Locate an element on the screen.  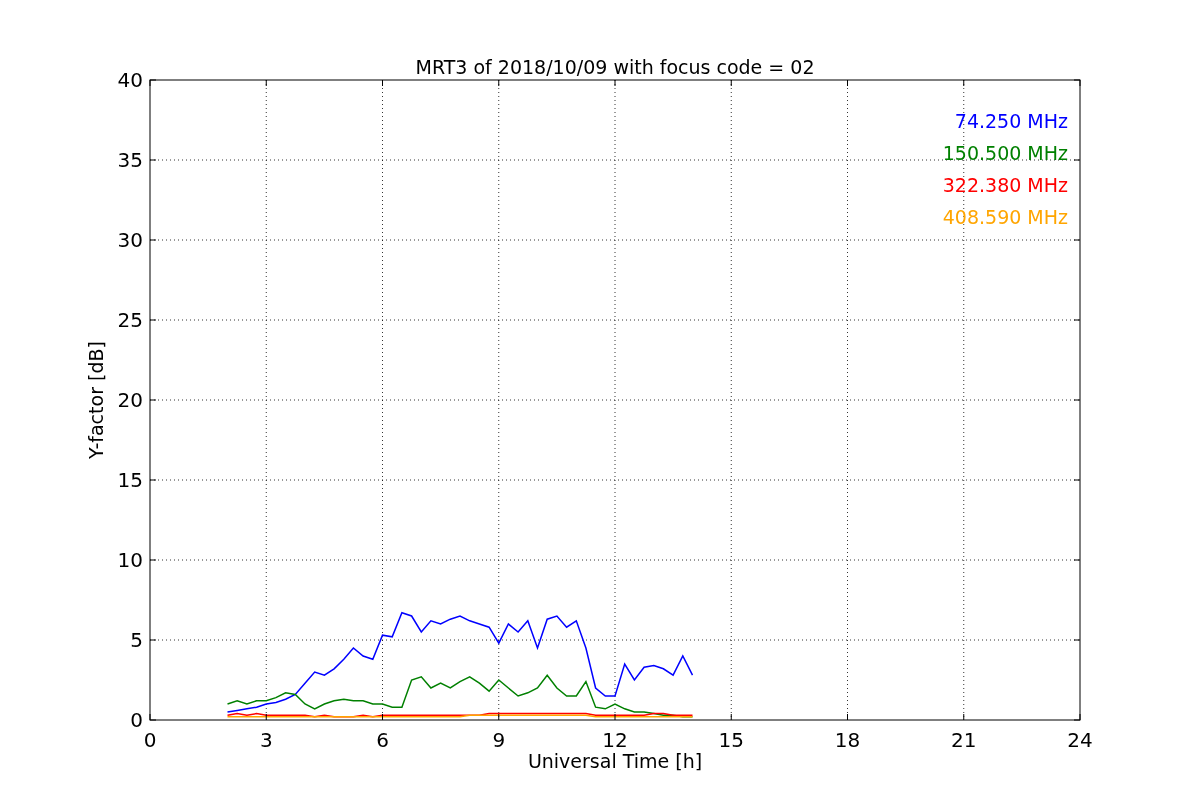
x-tick-label: 21 is located at coordinates (964, 740).